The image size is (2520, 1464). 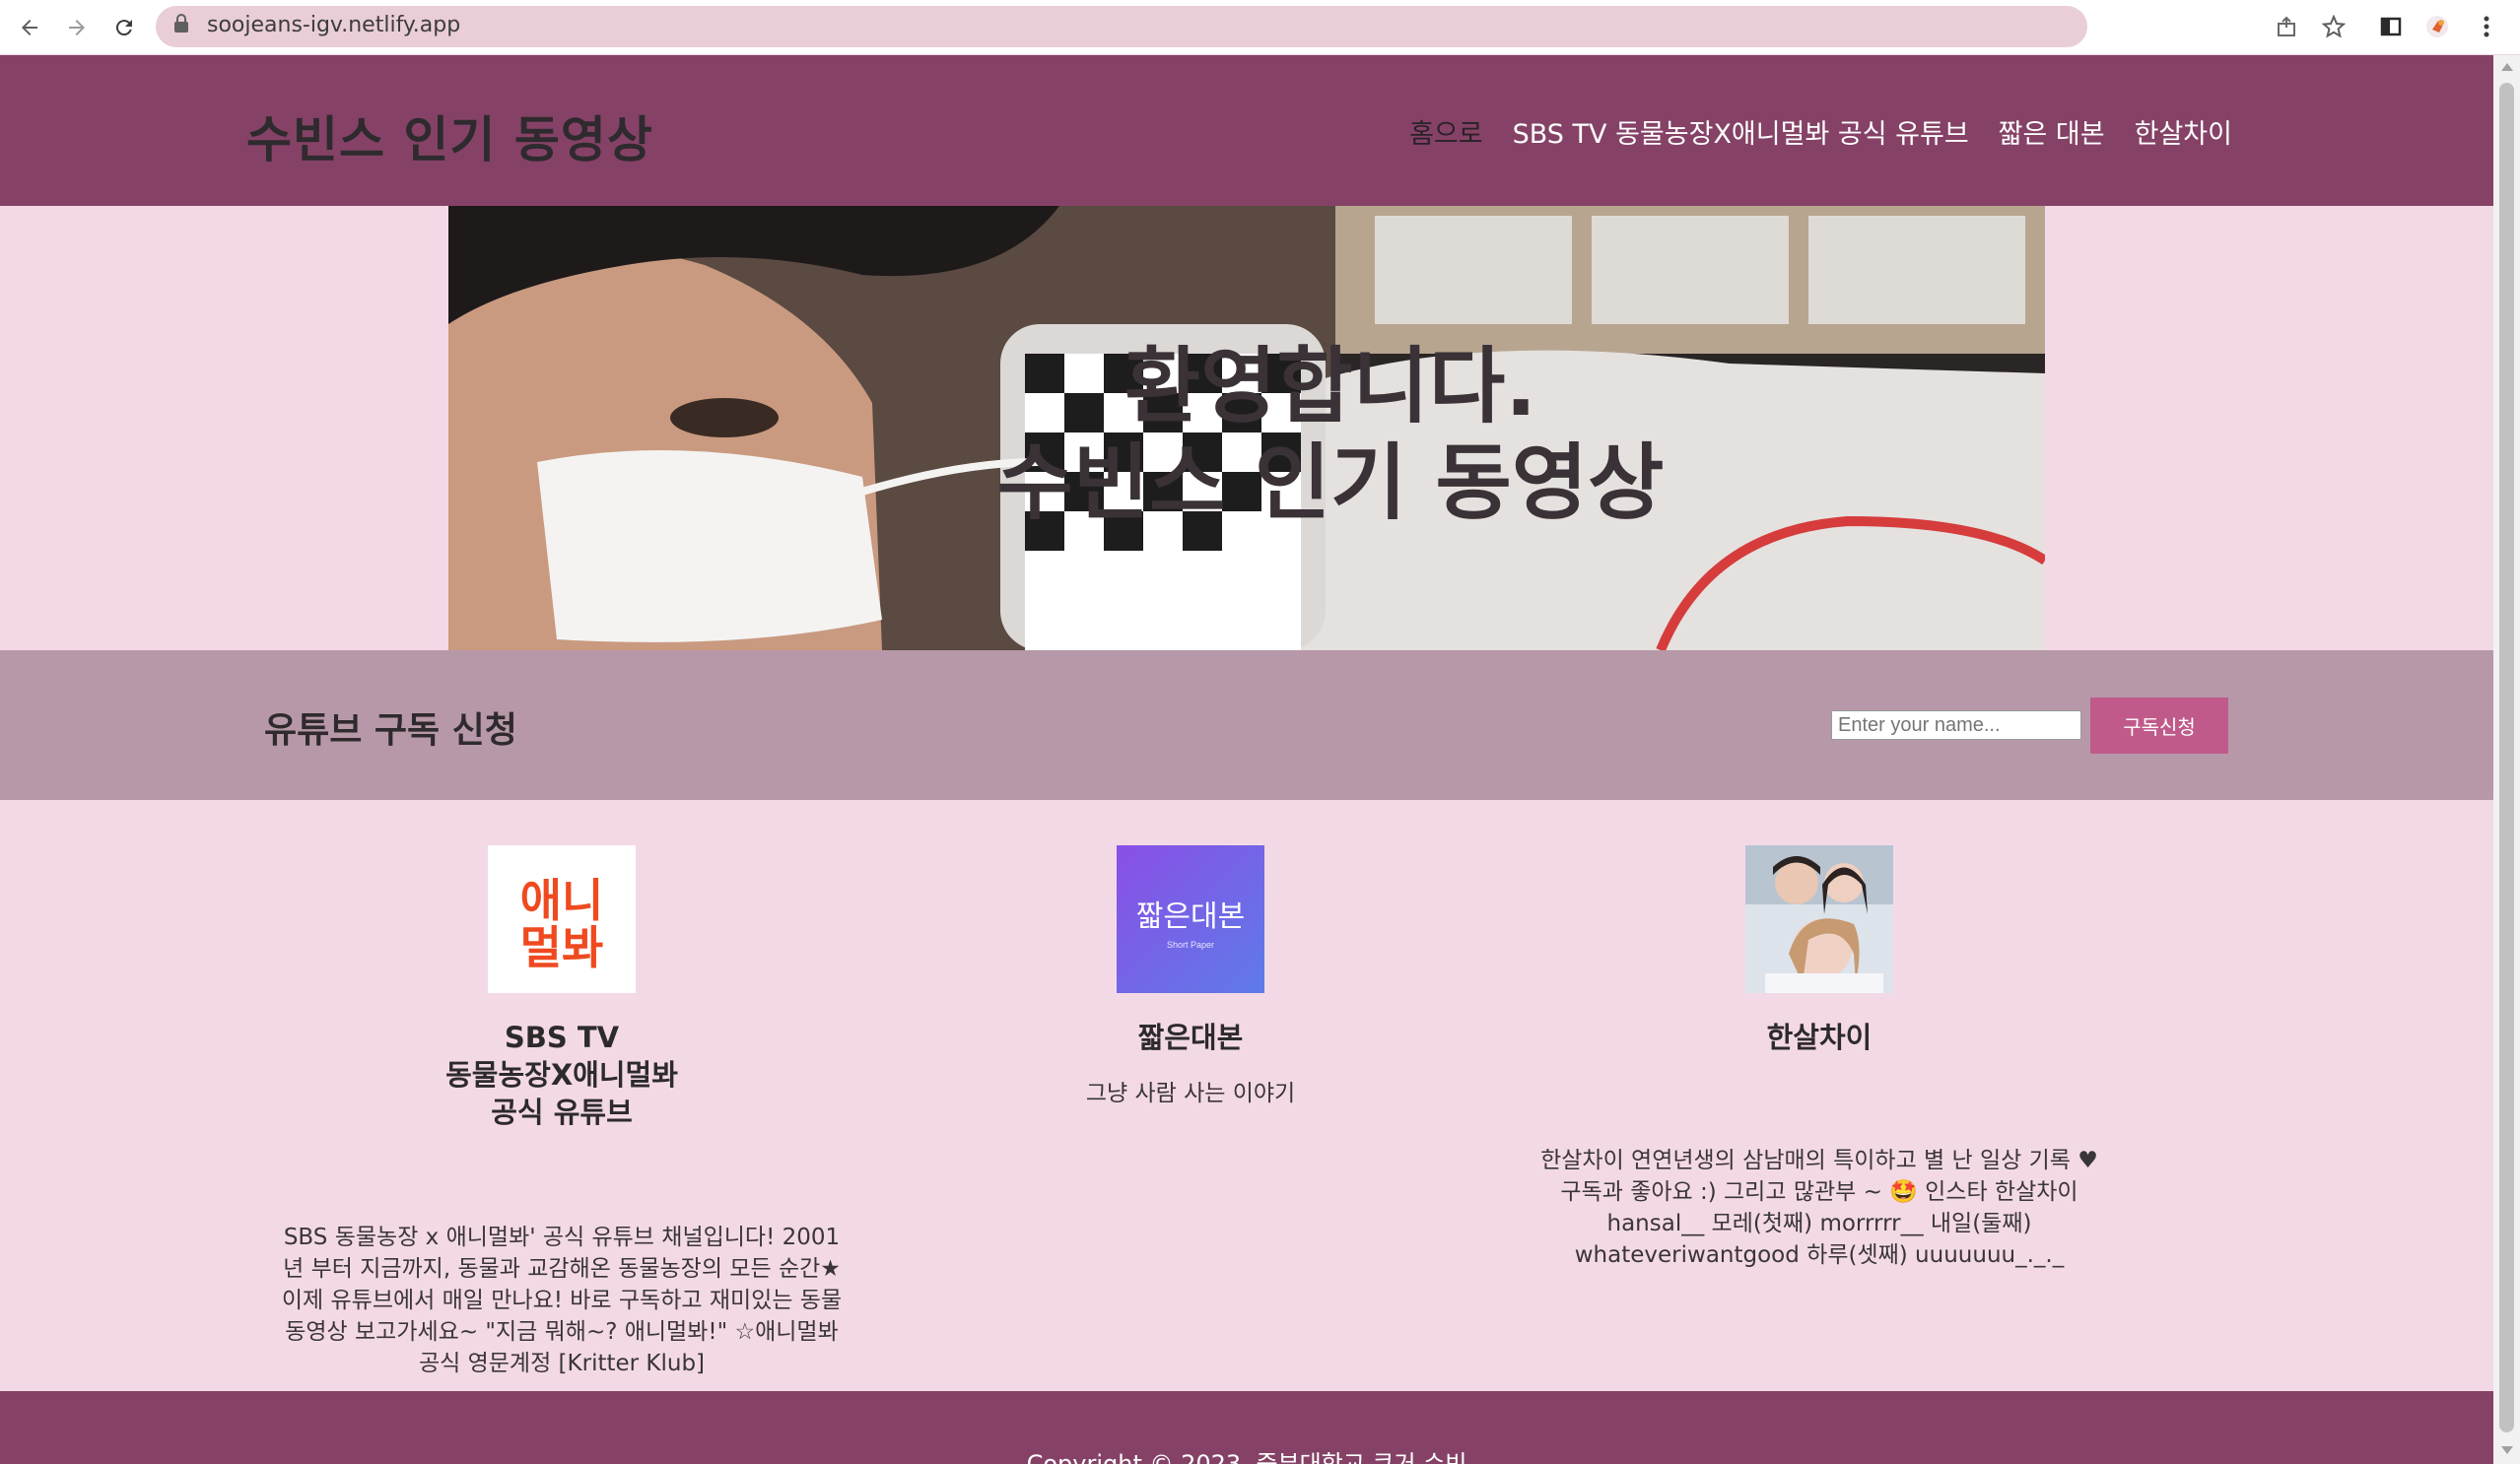 What do you see at coordinates (2507, 1450) in the screenshot?
I see `scroll-down-icon` at bounding box center [2507, 1450].